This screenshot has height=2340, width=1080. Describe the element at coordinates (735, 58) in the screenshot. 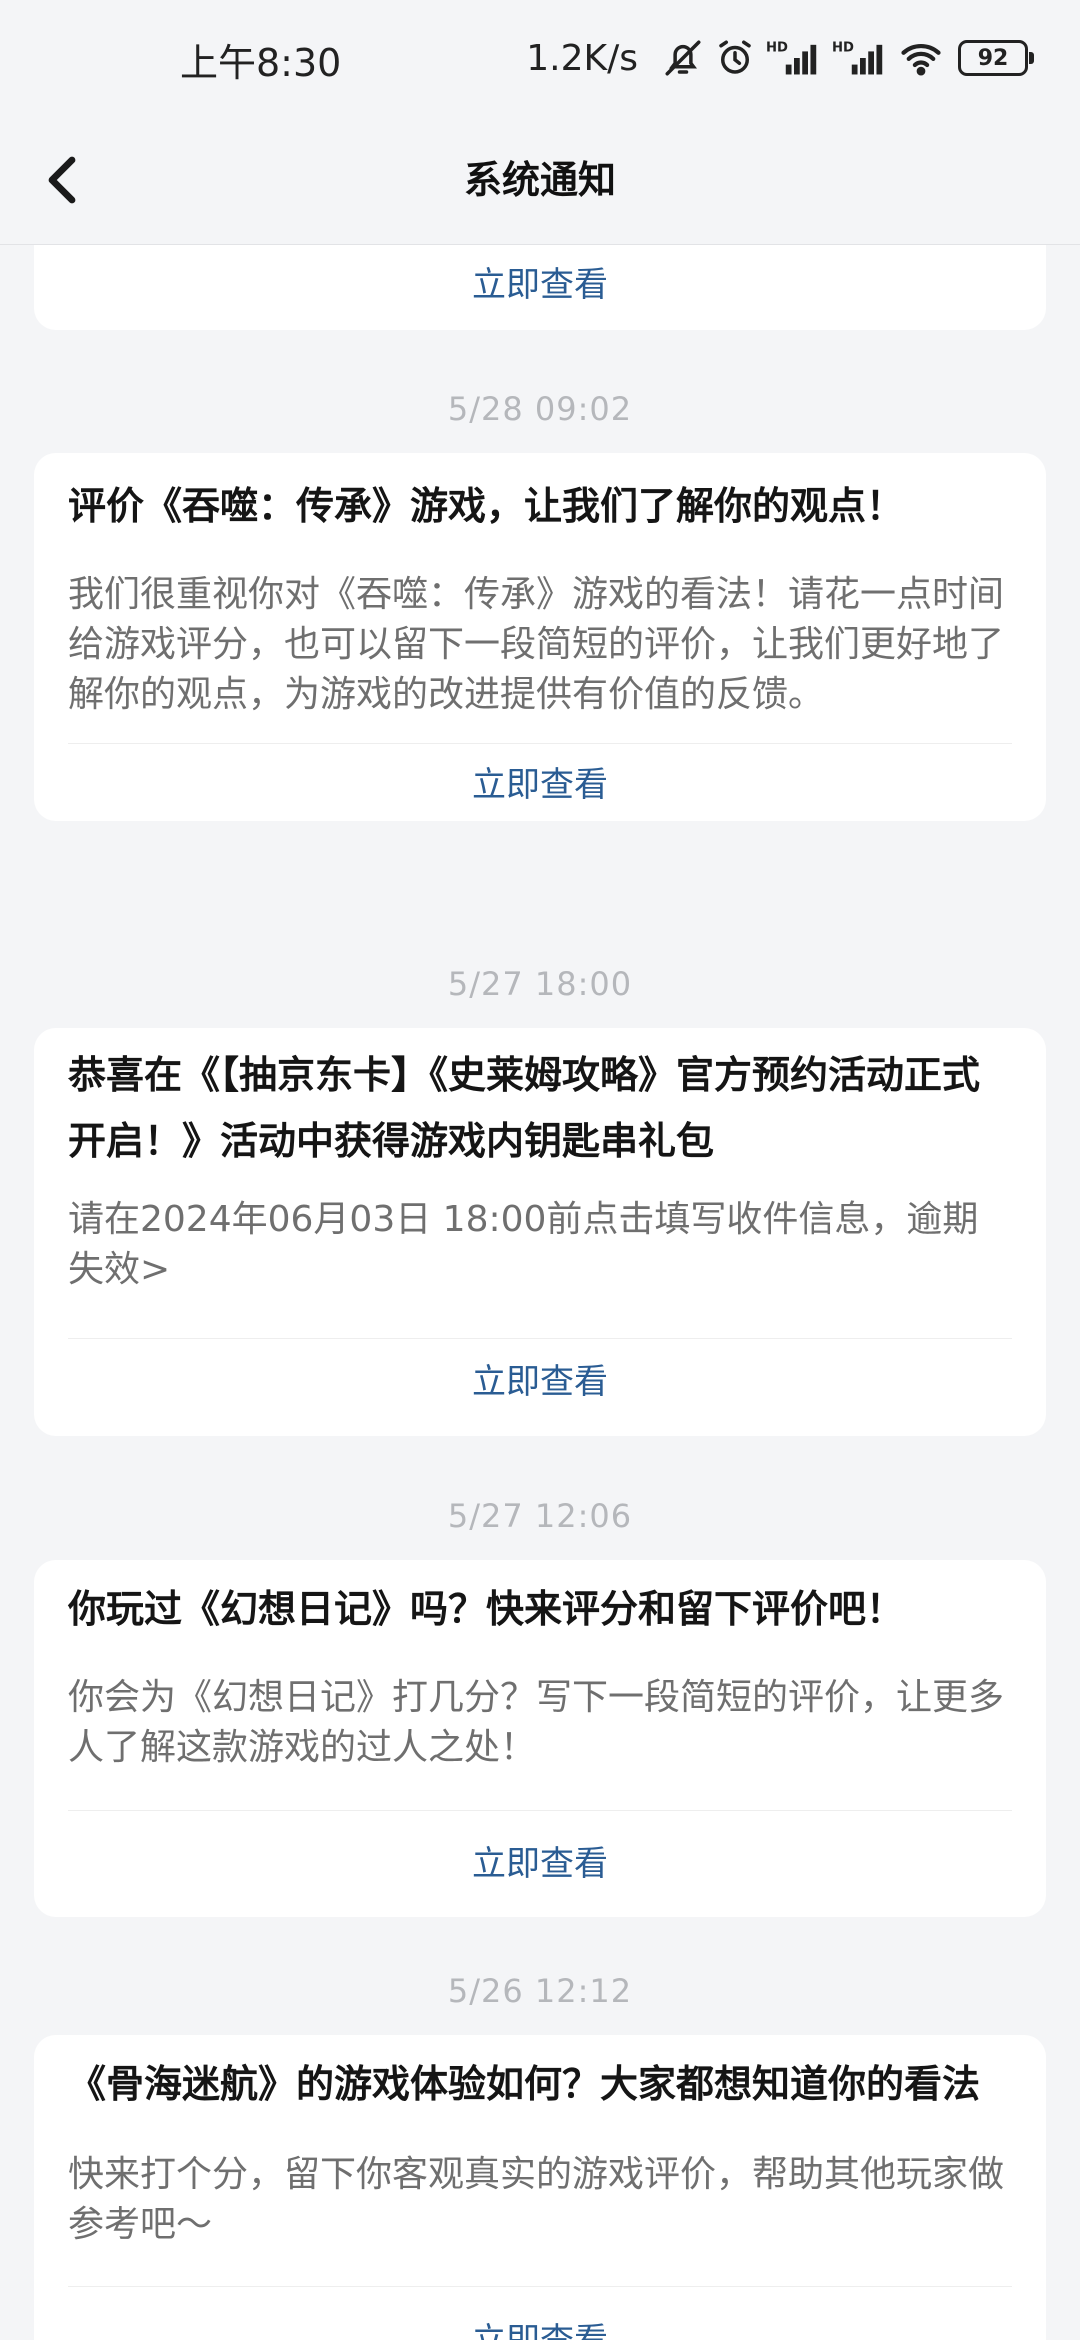

I see `alarm-icon` at that location.